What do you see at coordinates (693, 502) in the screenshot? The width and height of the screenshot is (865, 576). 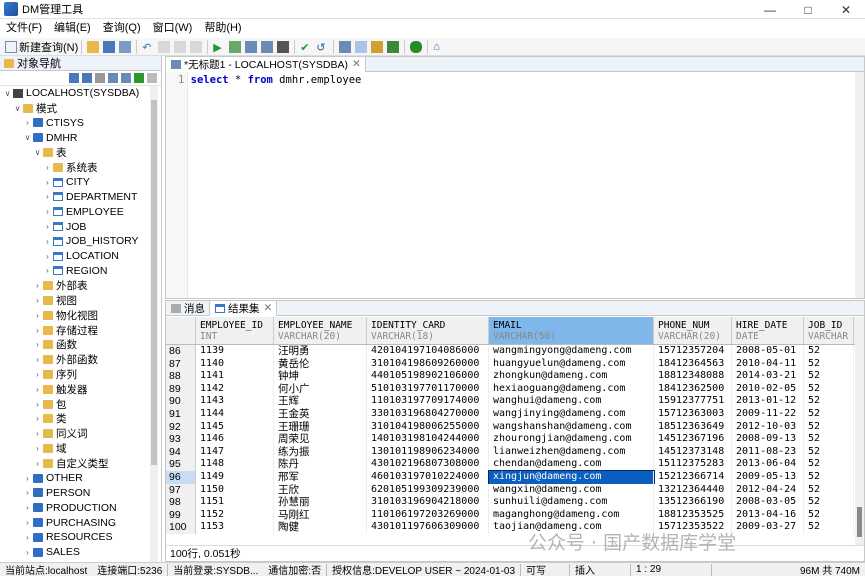 I see `table-cell: 13512366190` at bounding box center [693, 502].